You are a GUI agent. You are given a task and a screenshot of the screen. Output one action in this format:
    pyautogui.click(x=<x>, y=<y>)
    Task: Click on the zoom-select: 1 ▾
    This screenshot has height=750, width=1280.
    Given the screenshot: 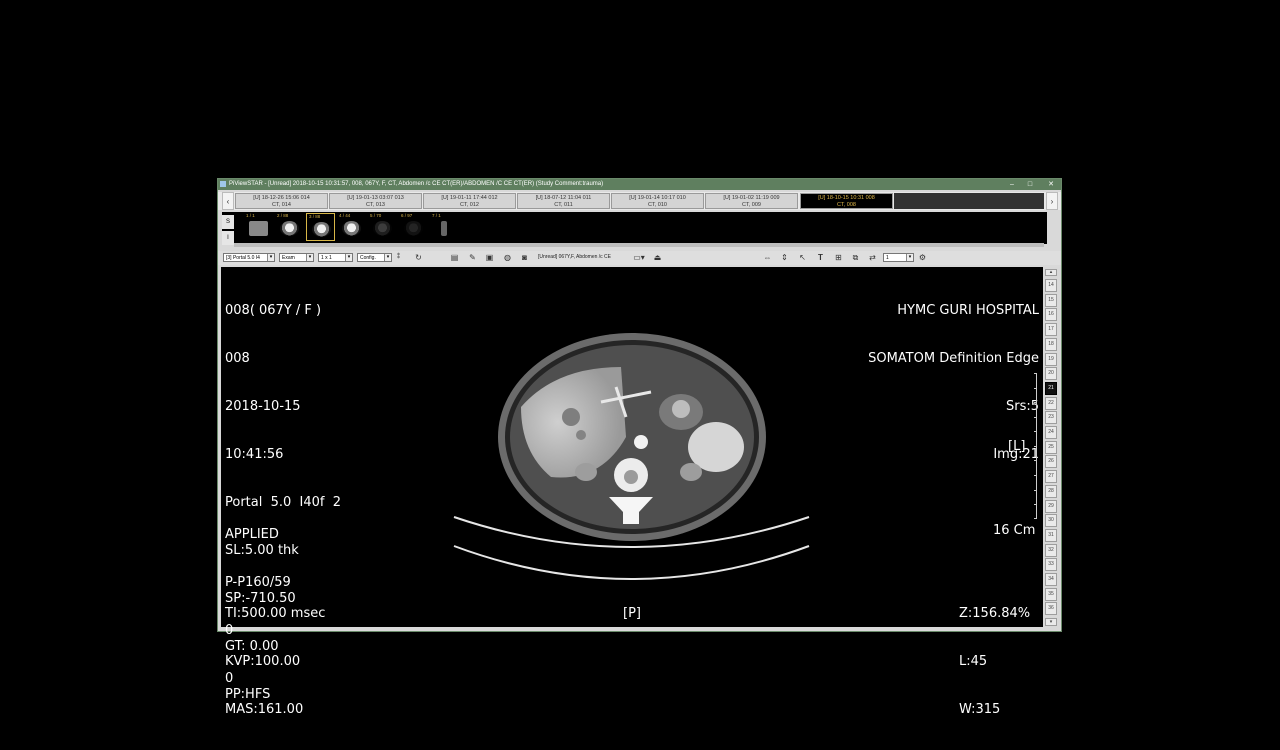 What is the action you would take?
    pyautogui.click(x=898, y=257)
    